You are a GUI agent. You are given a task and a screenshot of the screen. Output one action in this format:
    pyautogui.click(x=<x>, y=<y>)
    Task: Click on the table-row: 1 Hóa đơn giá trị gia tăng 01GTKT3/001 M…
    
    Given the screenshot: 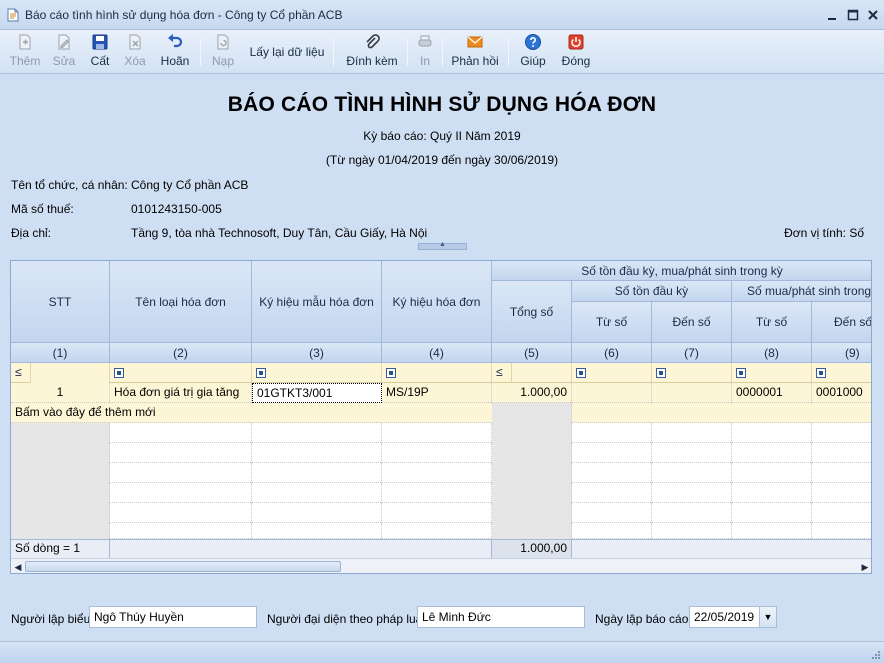 What is the action you would take?
    pyautogui.click(x=441, y=393)
    